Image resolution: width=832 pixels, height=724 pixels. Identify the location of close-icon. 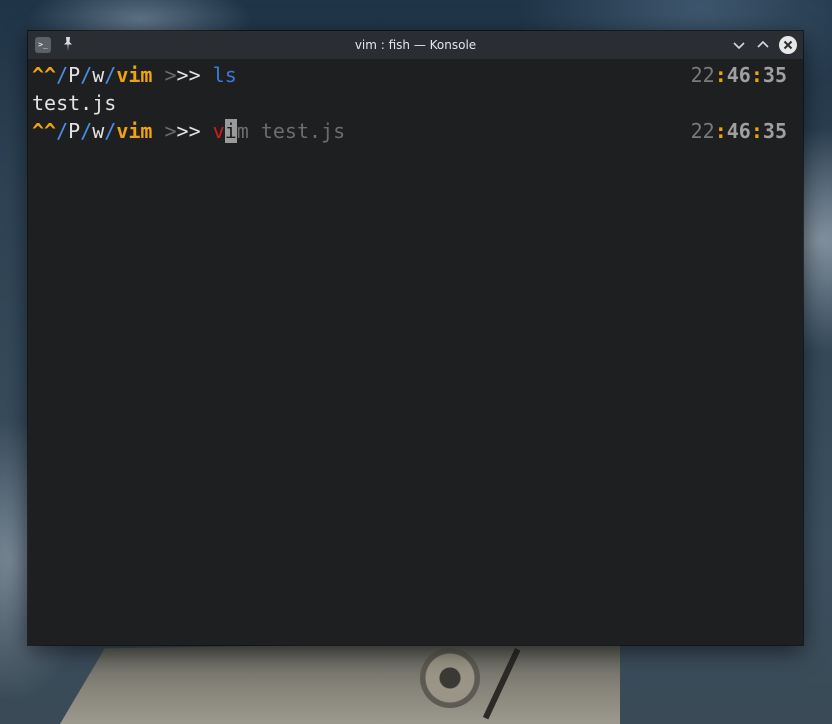
(788, 45).